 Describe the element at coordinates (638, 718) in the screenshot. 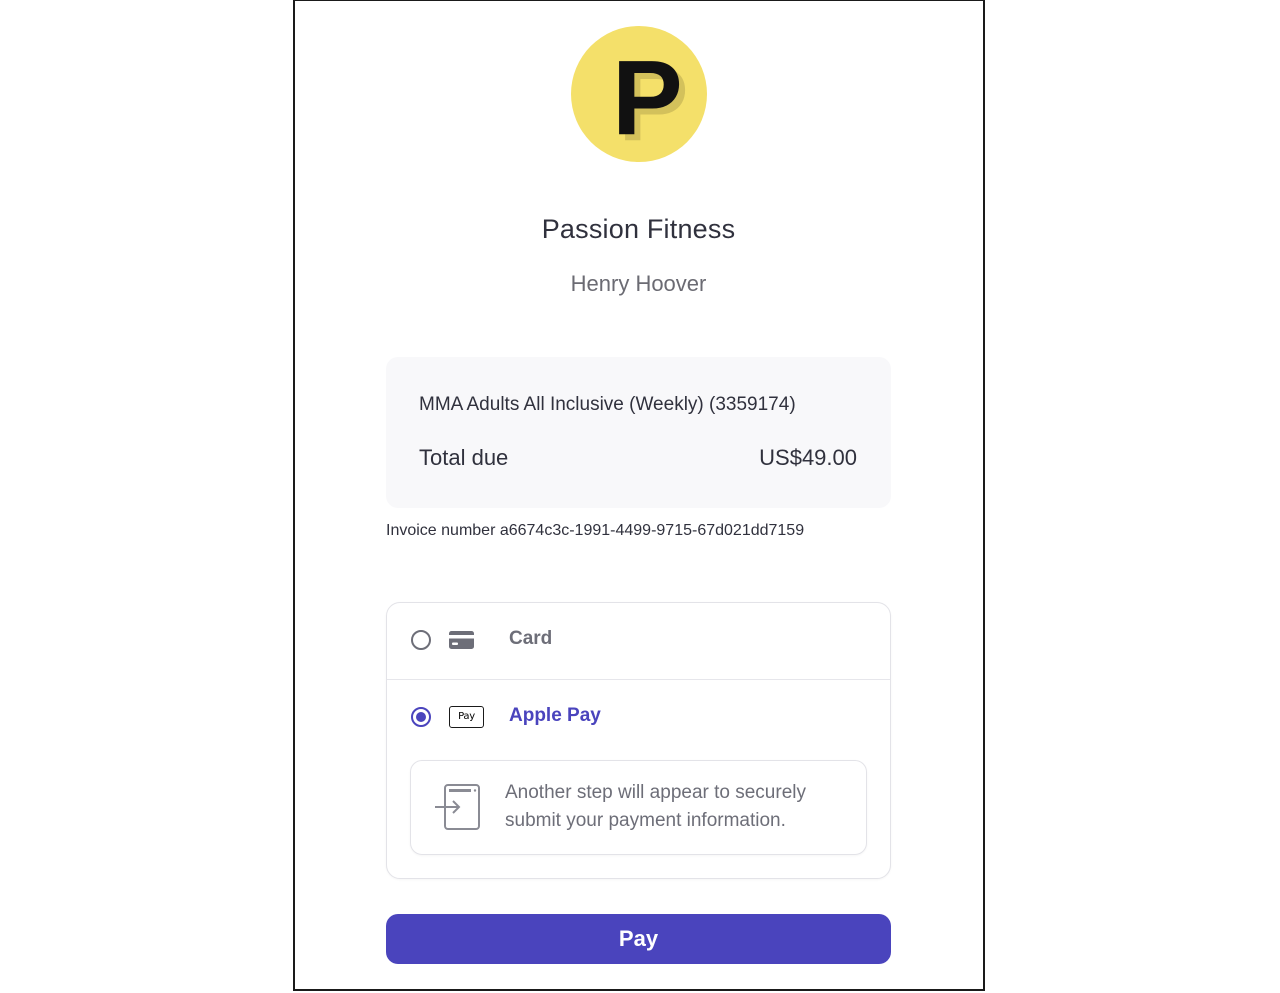

I see `payment-method-apple-pay: Pay Apple Pay` at that location.